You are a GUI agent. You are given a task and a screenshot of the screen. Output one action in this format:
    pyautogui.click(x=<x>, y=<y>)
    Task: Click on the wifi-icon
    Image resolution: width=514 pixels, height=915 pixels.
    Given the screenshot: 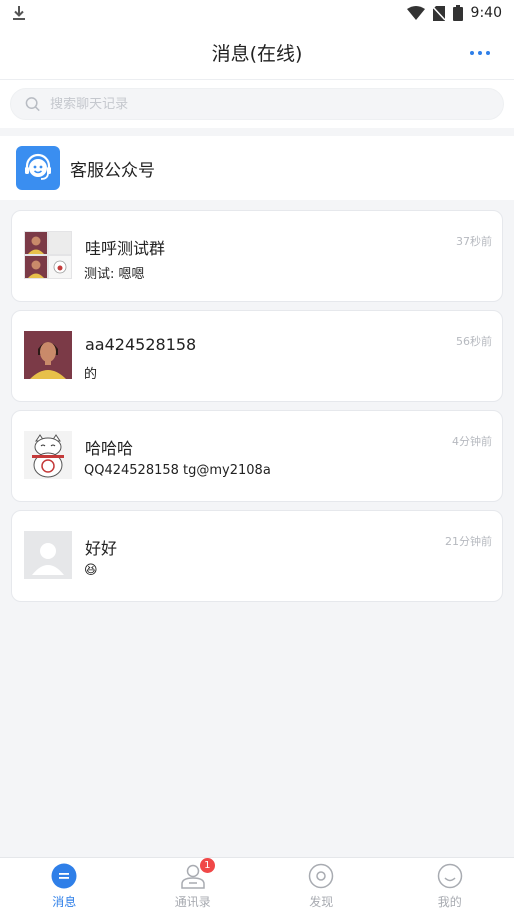 What is the action you would take?
    pyautogui.click(x=415, y=13)
    